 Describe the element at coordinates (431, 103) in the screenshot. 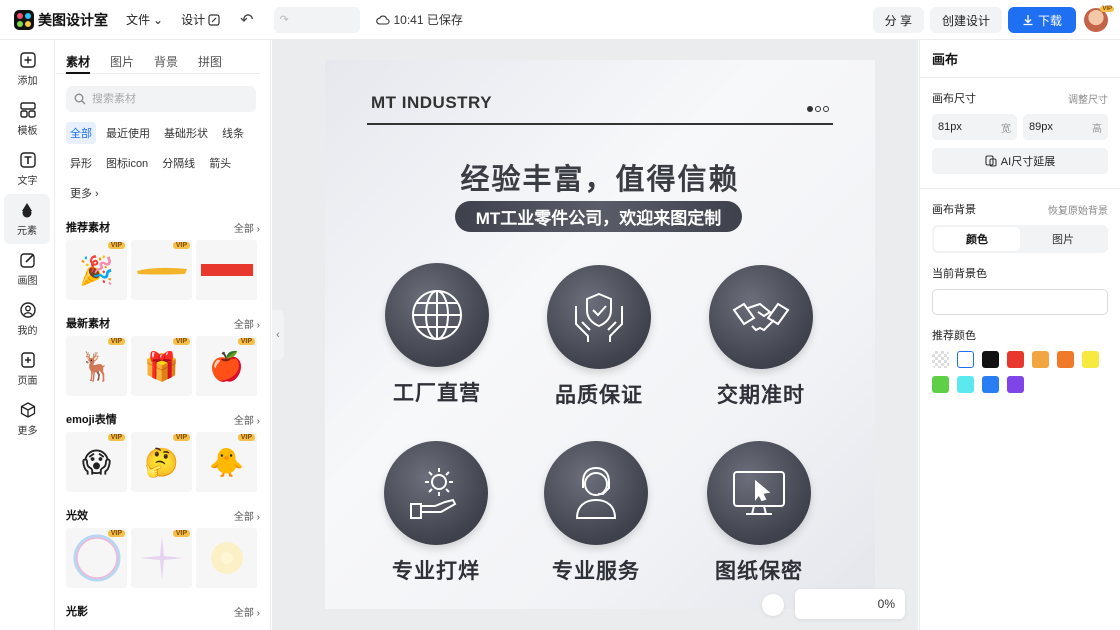

I see `brand-title: MT INDUSTRY` at that location.